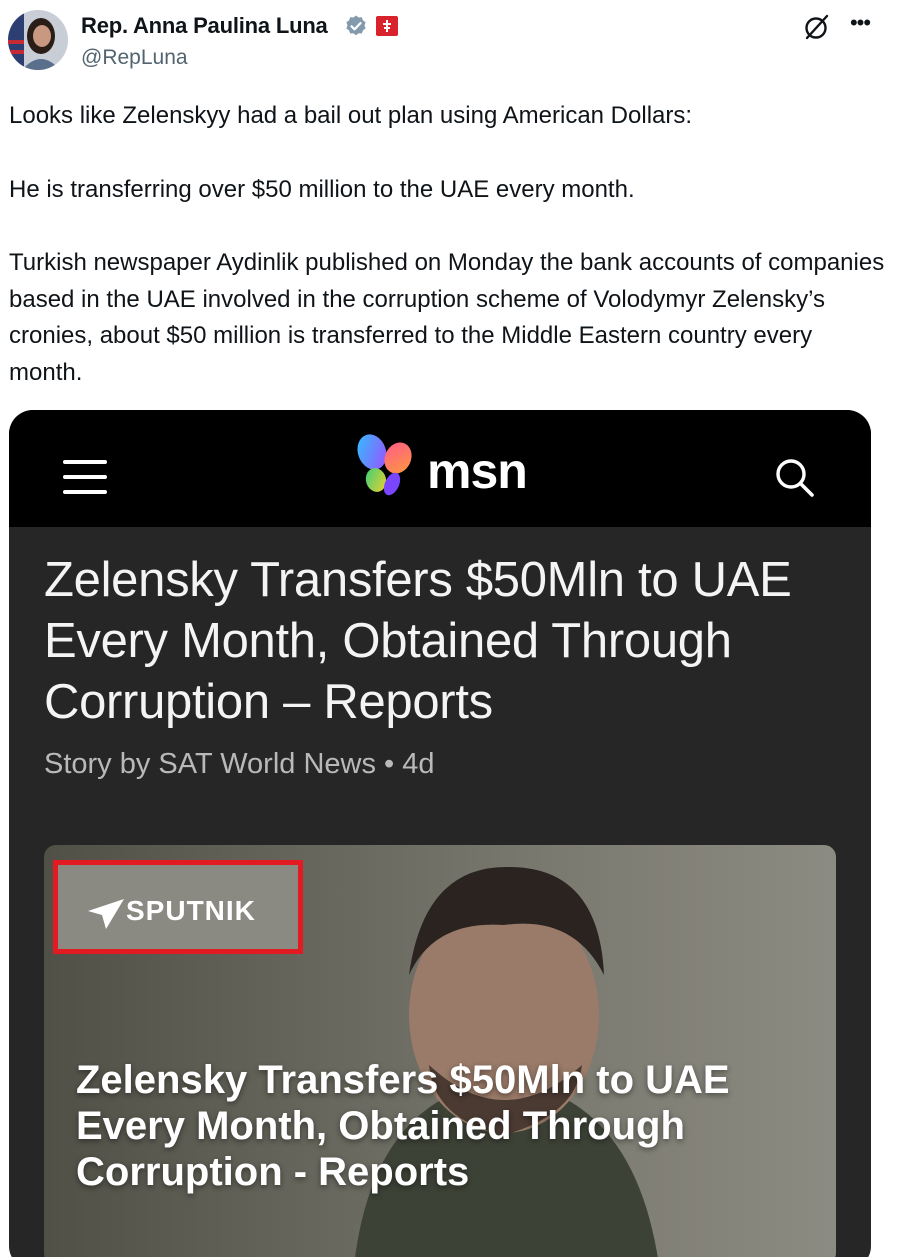 Image resolution: width=913 pixels, height=1257 pixels. I want to click on sputnik-label: SPUTNIK, so click(191, 910).